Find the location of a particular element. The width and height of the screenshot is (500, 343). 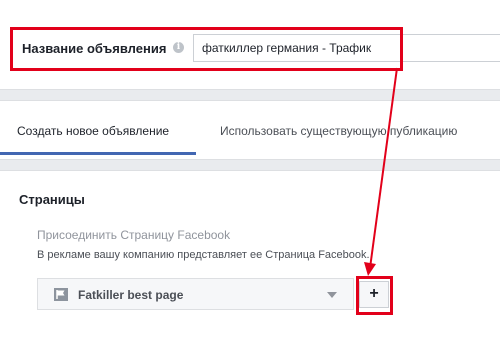

active-tab-indicator is located at coordinates (98, 153).